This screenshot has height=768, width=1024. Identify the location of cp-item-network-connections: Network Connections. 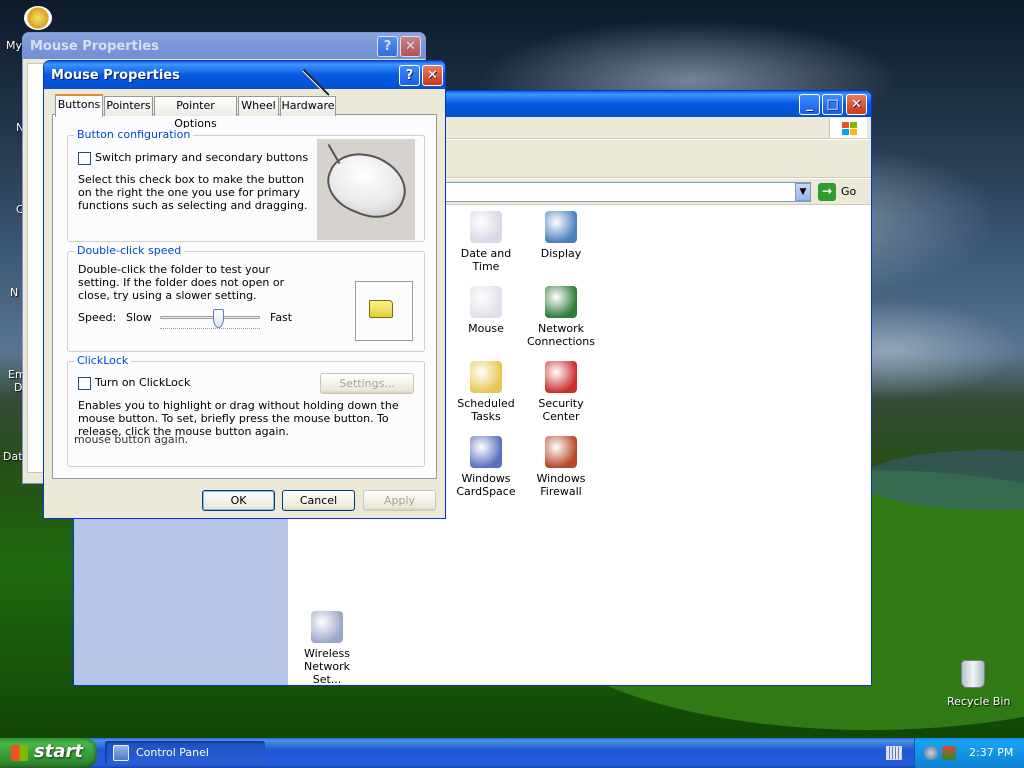
(561, 317).